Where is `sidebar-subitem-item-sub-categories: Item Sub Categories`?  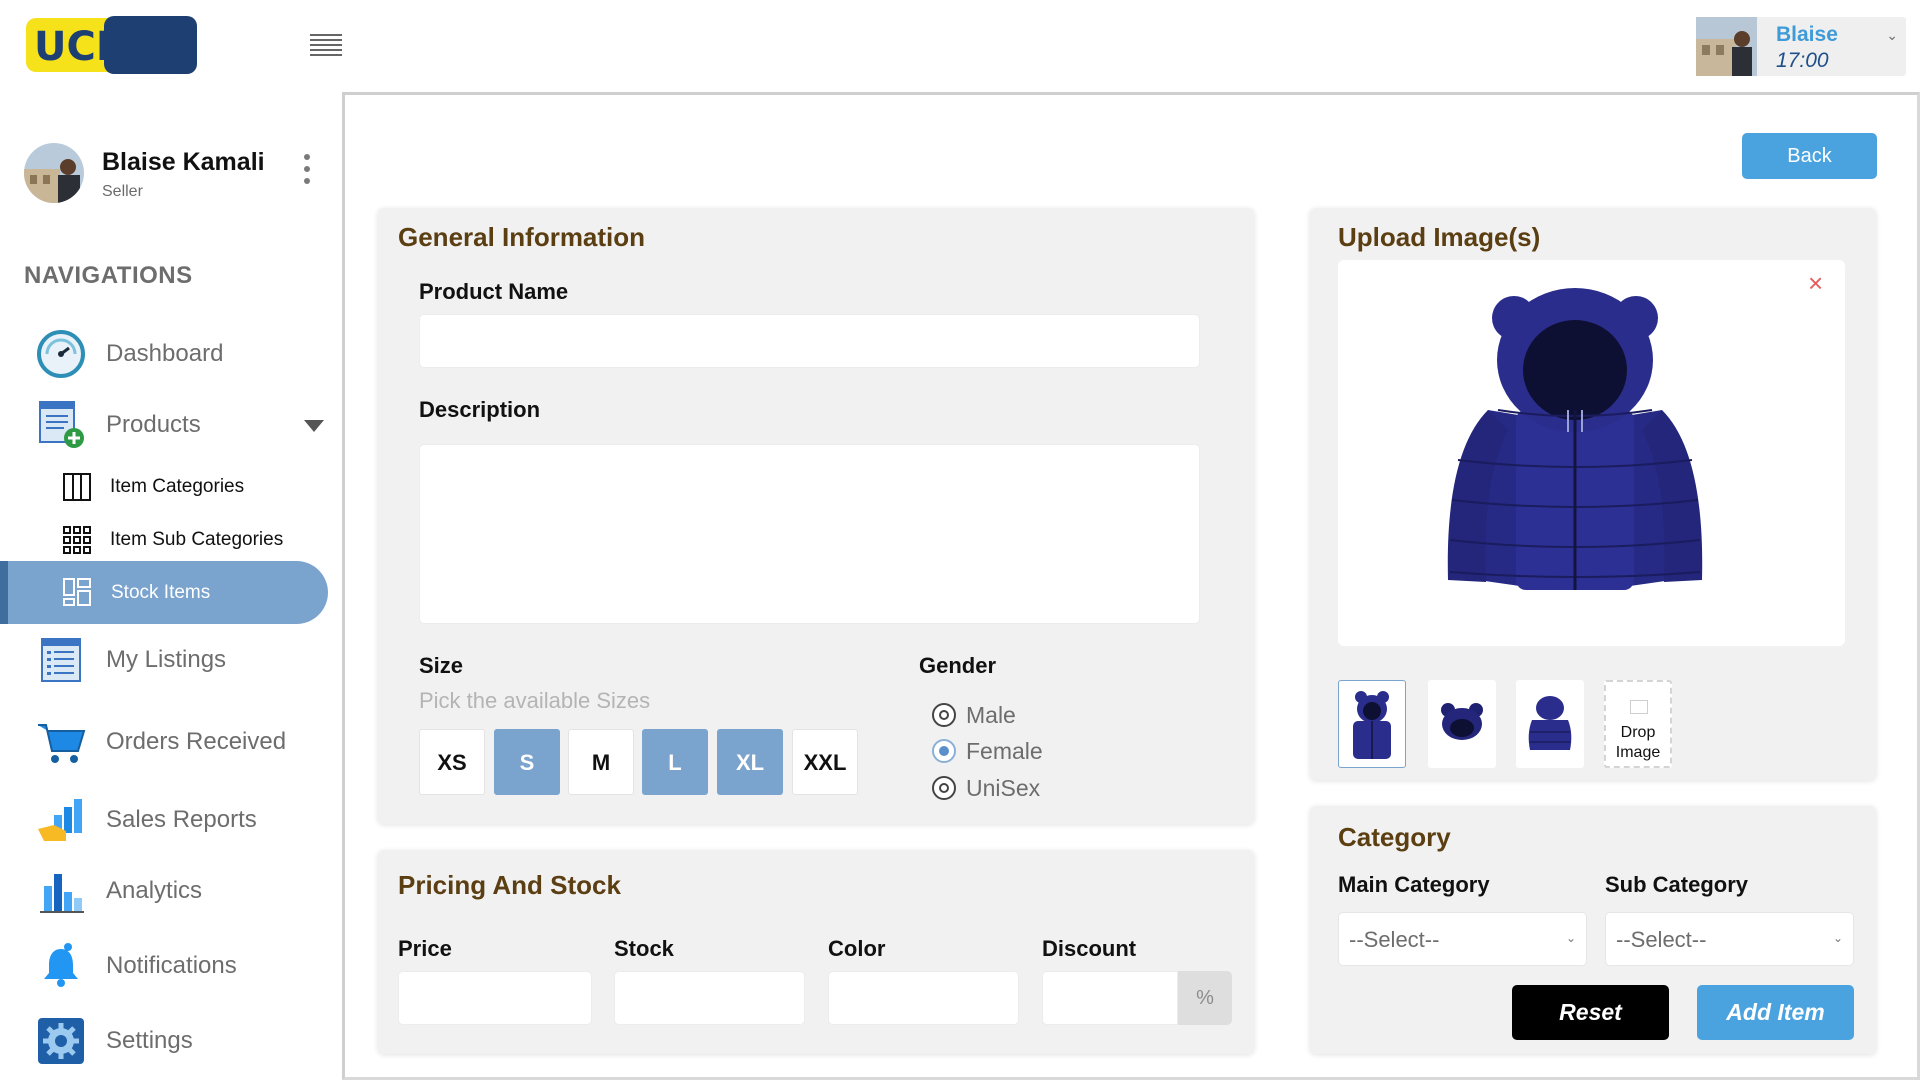 sidebar-subitem-item-sub-categories: Item Sub Categories is located at coordinates (190, 539).